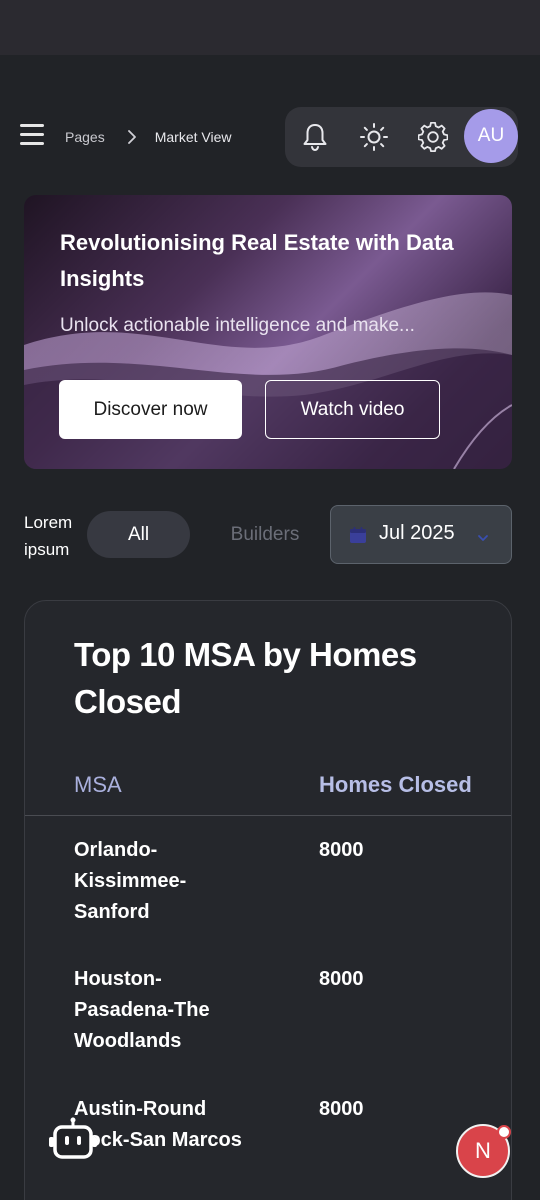 The height and width of the screenshot is (1200, 540). Describe the element at coordinates (270, 137) in the screenshot. I see `top-header: Pages Market View AU` at that location.